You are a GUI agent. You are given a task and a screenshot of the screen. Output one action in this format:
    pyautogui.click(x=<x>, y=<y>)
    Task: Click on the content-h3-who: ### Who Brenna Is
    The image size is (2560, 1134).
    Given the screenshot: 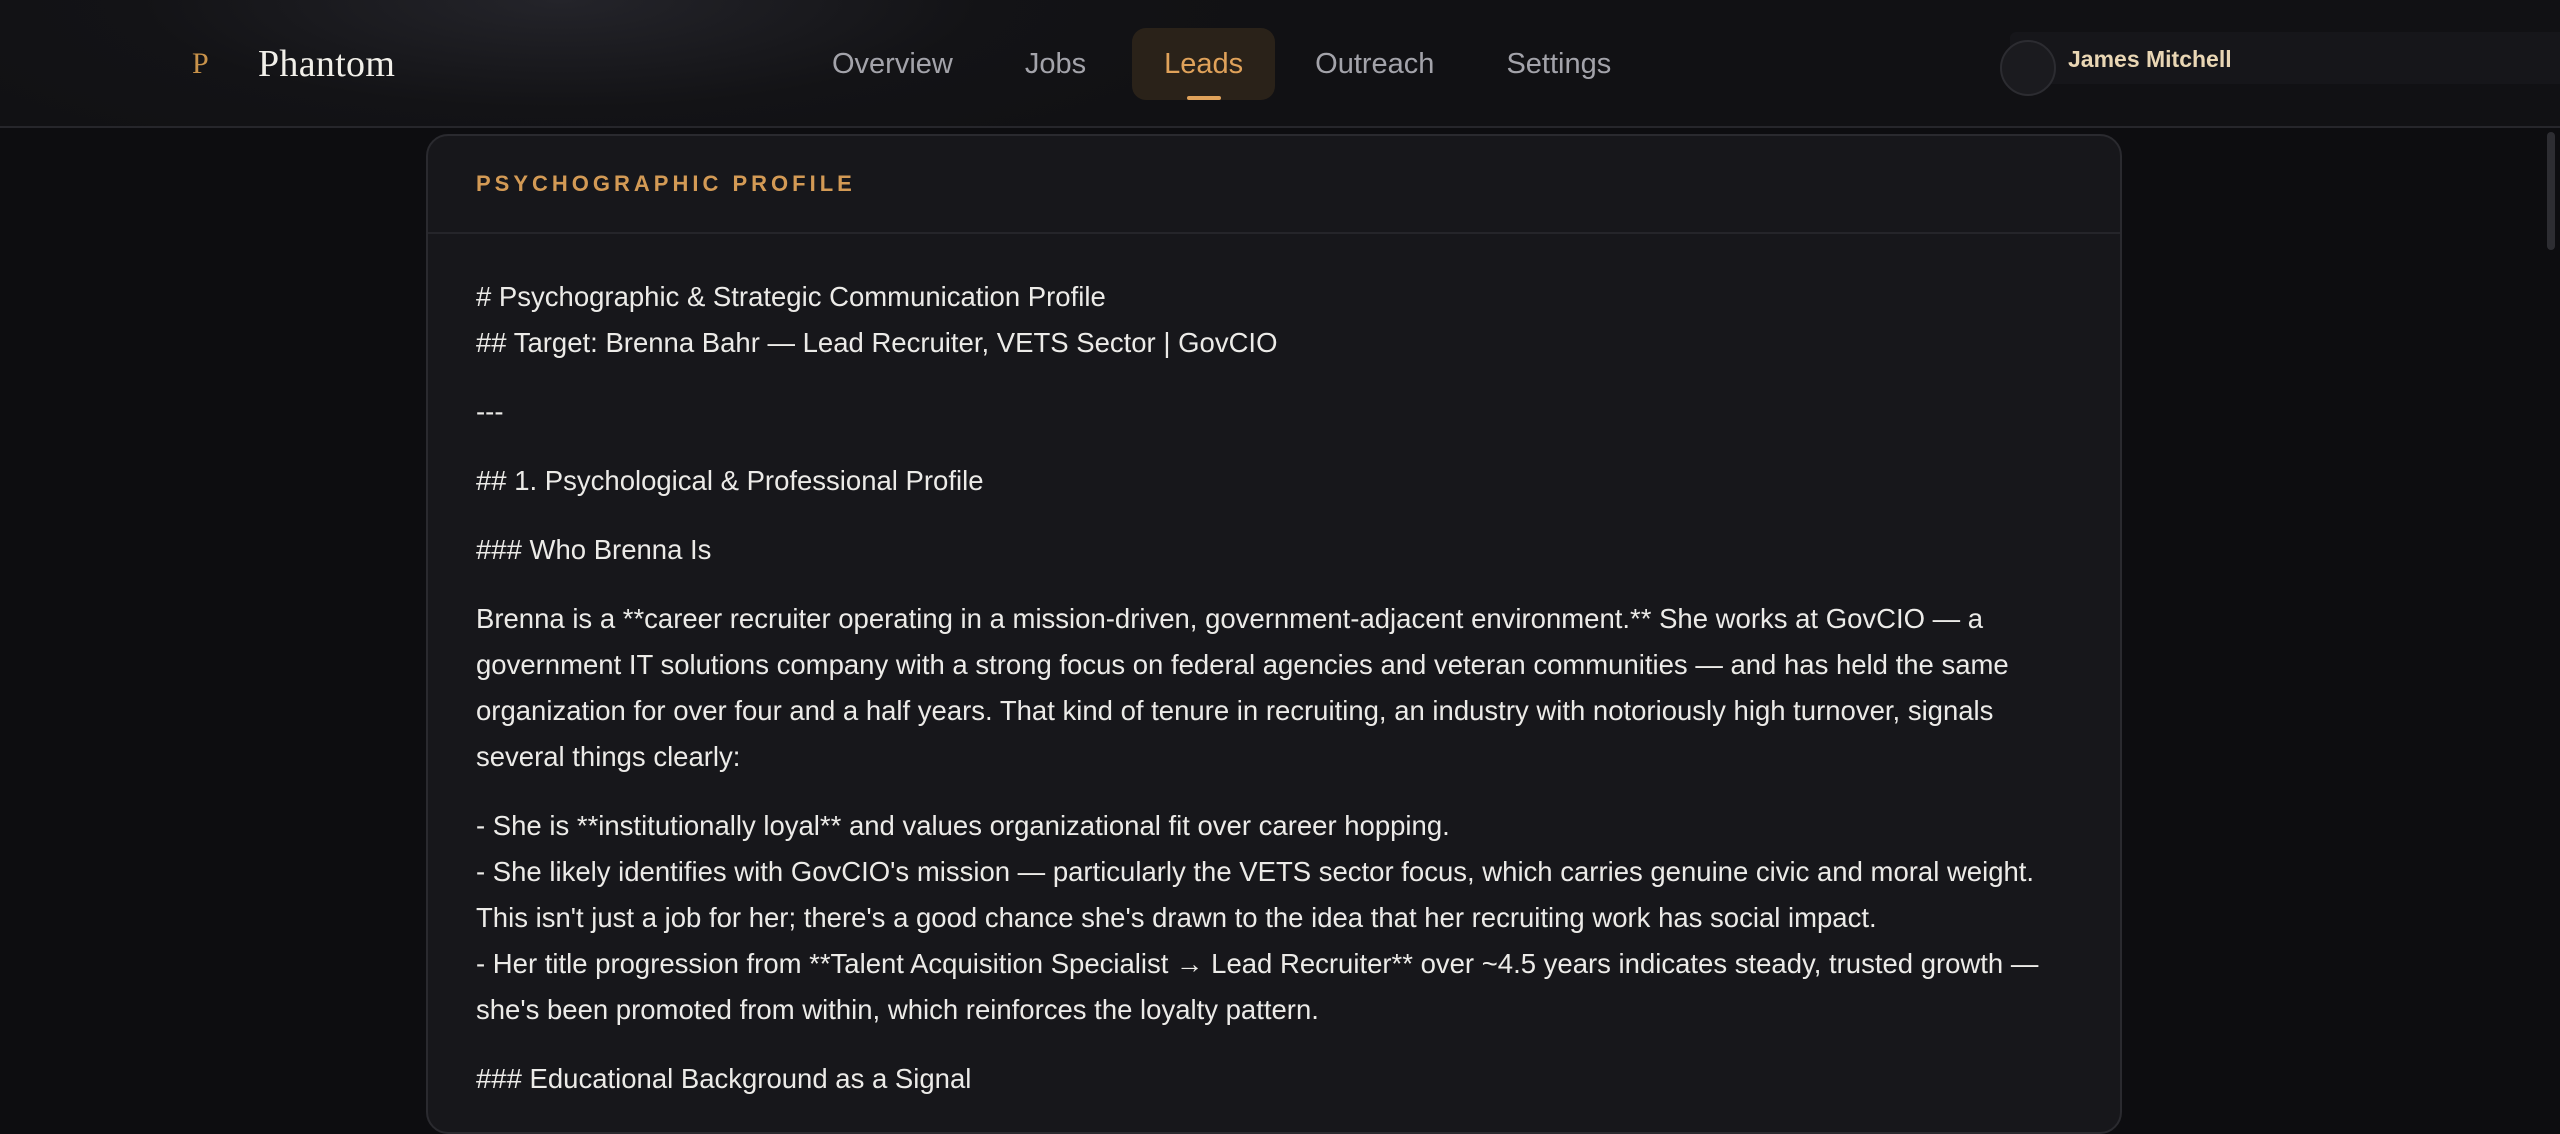 What is the action you would take?
    pyautogui.click(x=594, y=549)
    